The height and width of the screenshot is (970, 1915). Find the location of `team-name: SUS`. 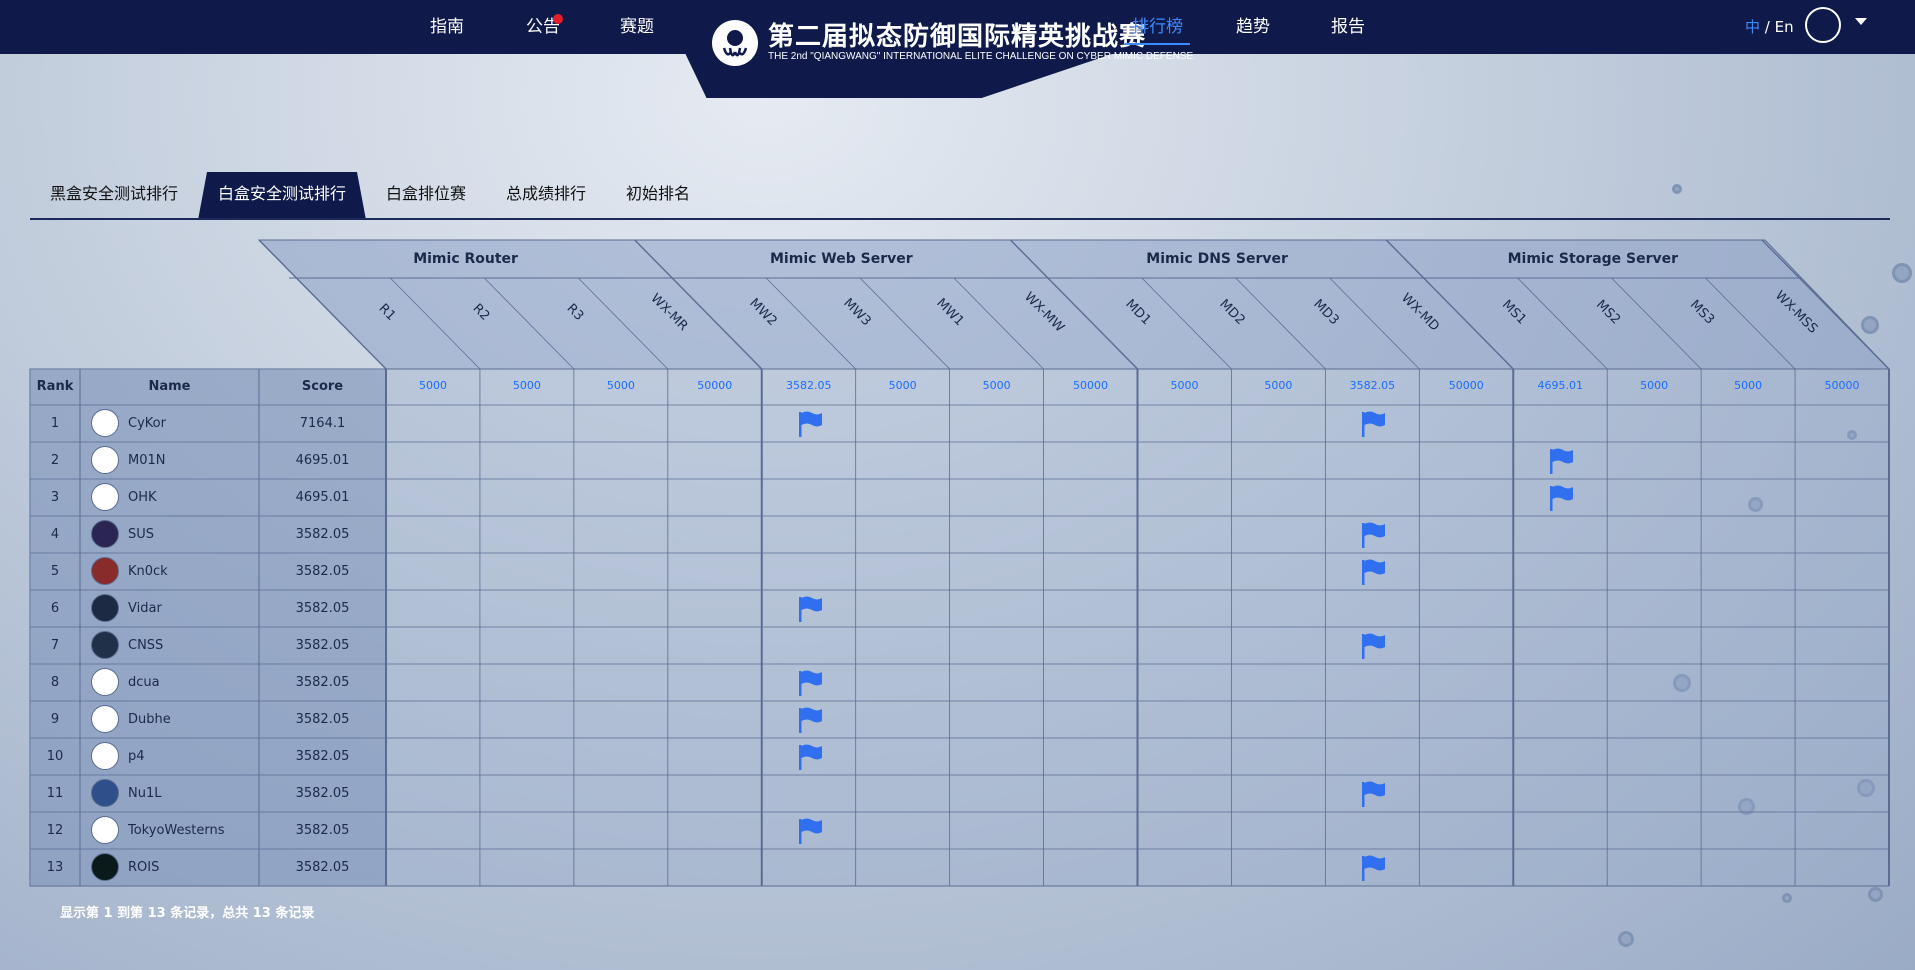

team-name: SUS is located at coordinates (141, 534).